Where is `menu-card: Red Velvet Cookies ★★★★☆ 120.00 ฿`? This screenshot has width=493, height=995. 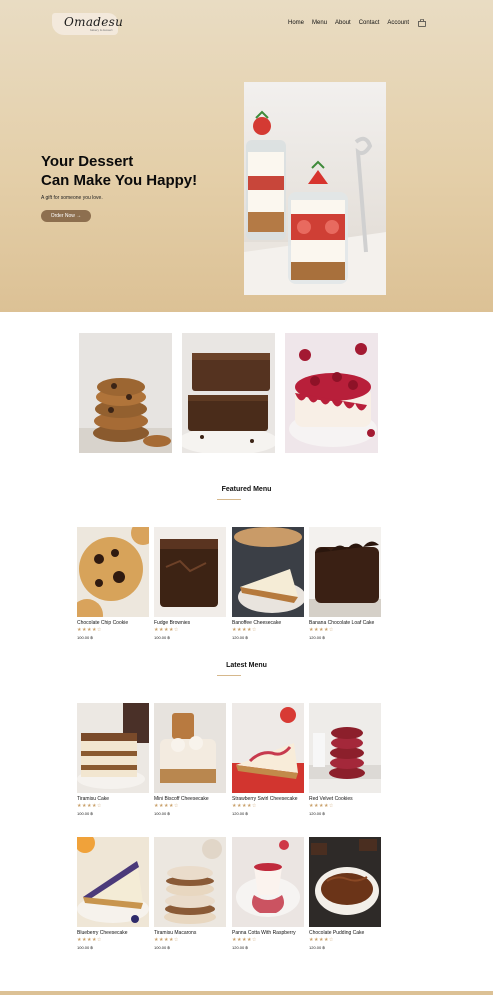 menu-card: Red Velvet Cookies ★★★★☆ 120.00 ฿ is located at coordinates (345, 759).